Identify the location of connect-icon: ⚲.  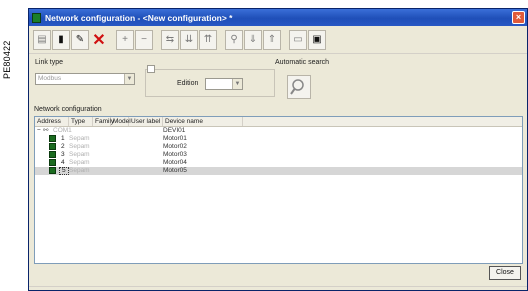
(234, 39).